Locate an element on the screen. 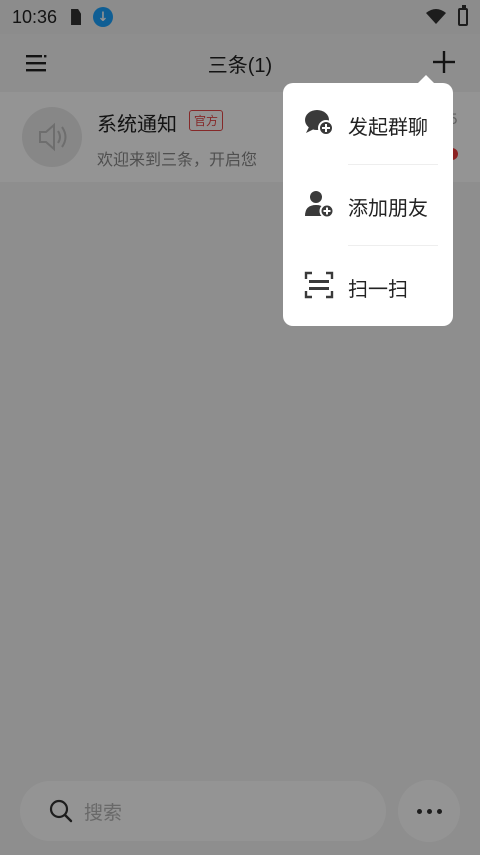  menu-item-start-group-chat: 发起群聊 is located at coordinates (368, 123).